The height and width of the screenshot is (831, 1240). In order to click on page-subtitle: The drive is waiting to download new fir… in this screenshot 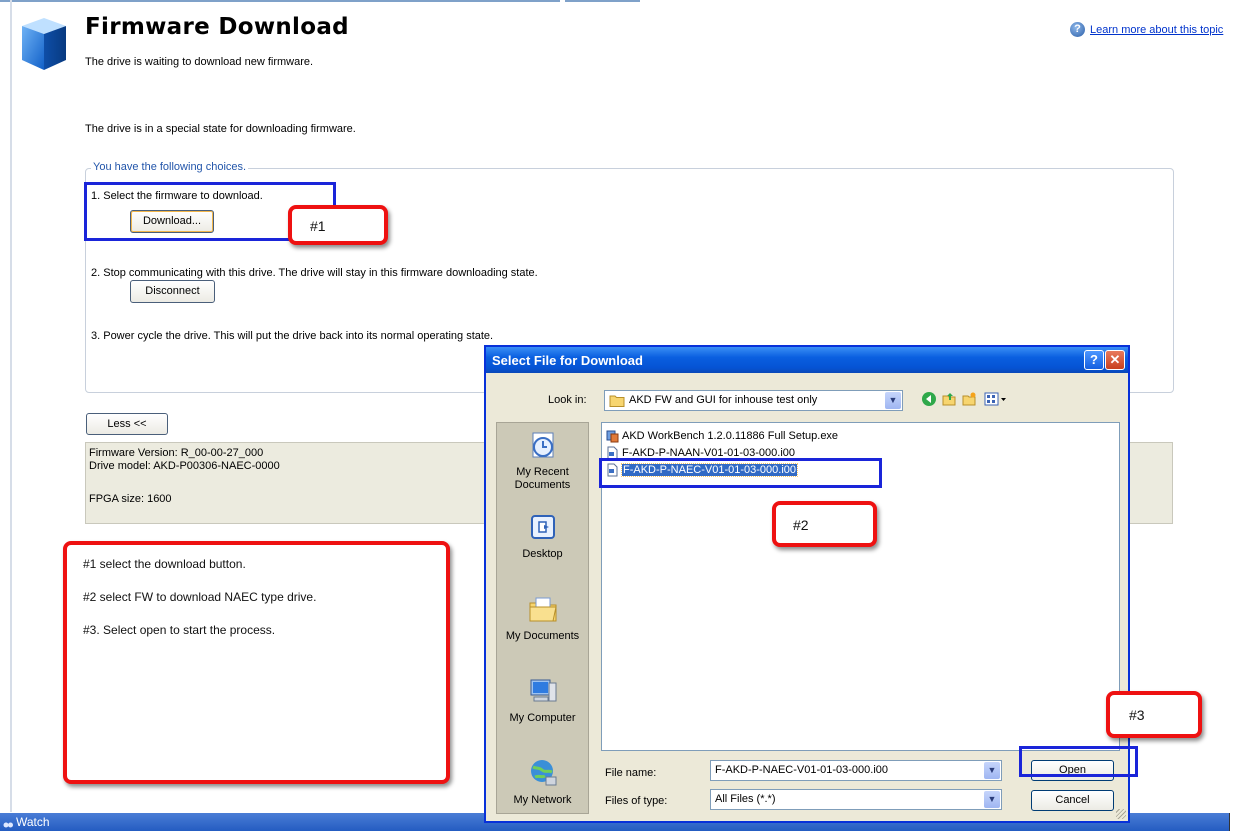, I will do `click(199, 62)`.